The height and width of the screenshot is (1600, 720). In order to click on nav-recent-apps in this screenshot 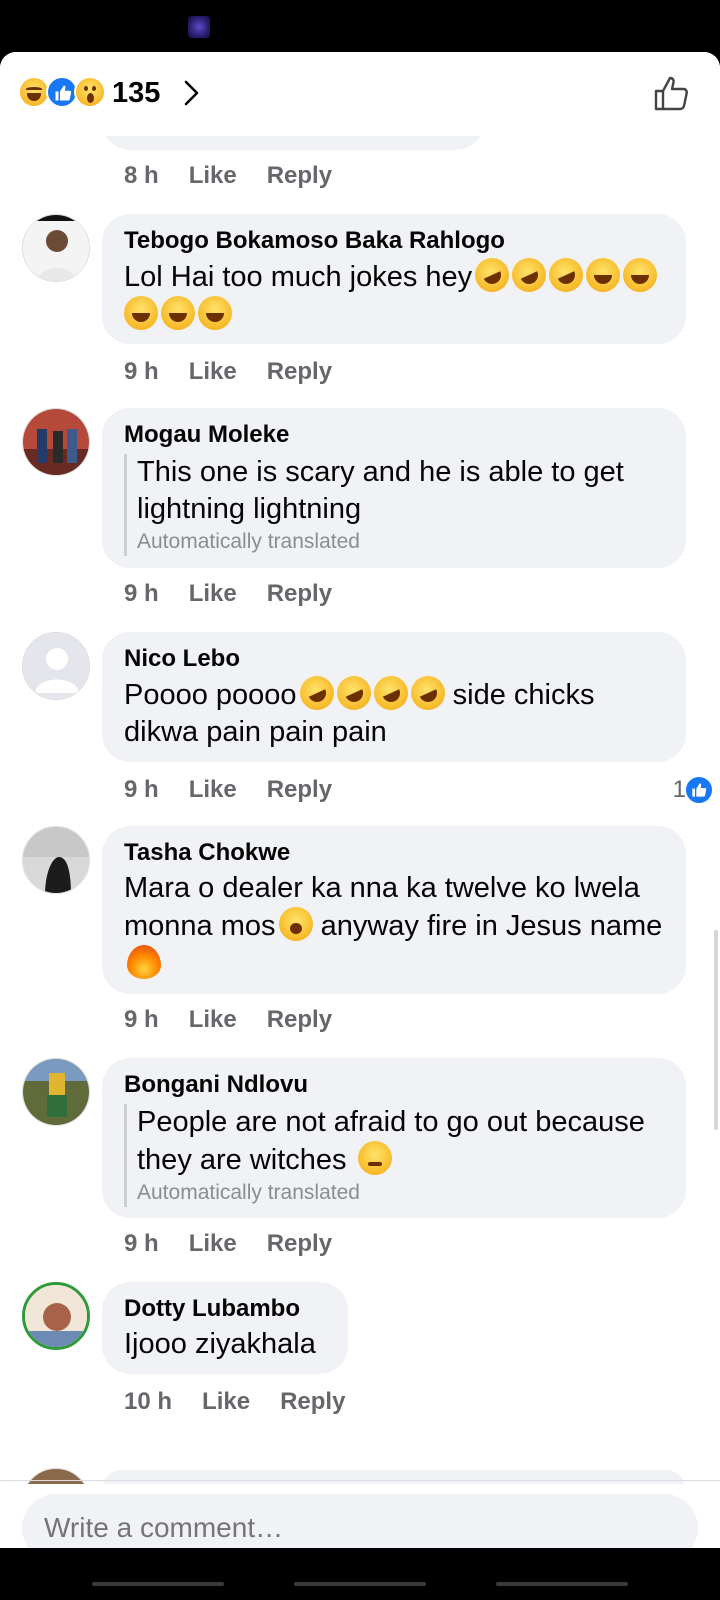, I will do `click(158, 1584)`.